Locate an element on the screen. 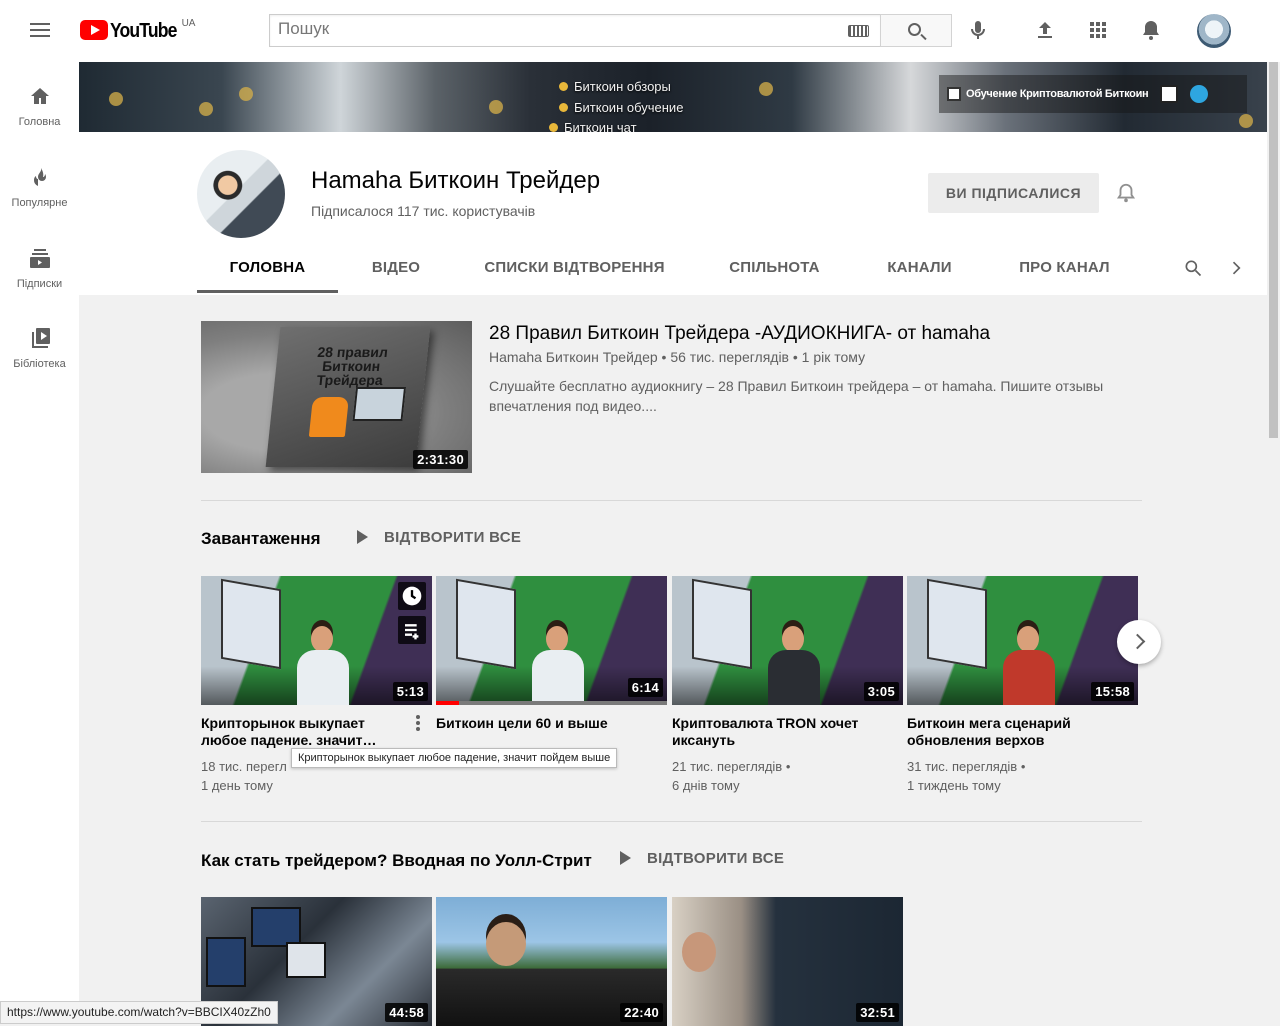 The image size is (1280, 1026). search-icon is located at coordinates (914, 29).